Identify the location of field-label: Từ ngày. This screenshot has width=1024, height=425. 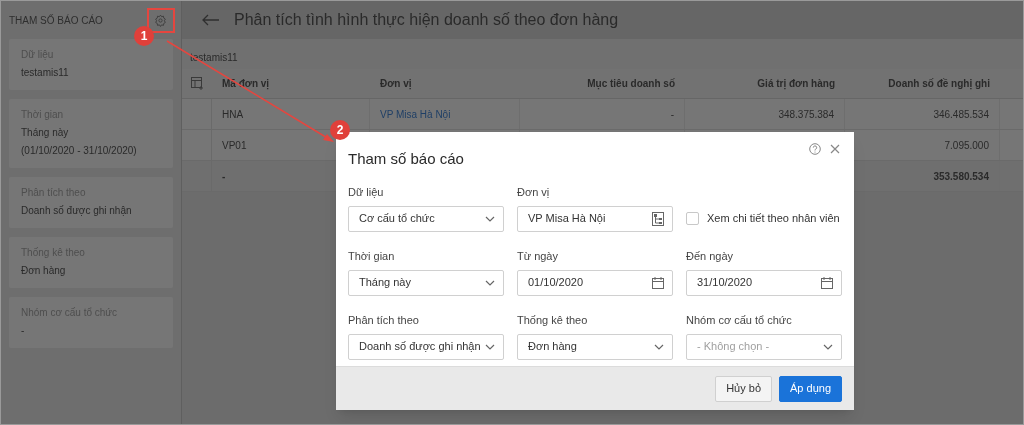
(538, 255).